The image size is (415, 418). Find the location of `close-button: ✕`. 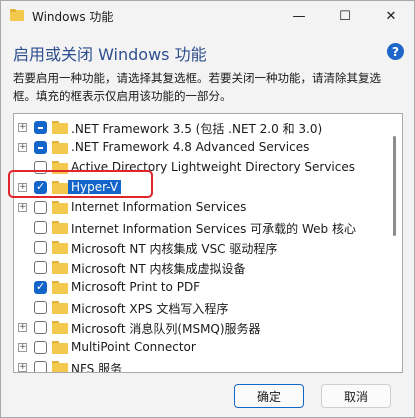

close-button: ✕ is located at coordinates (391, 16).